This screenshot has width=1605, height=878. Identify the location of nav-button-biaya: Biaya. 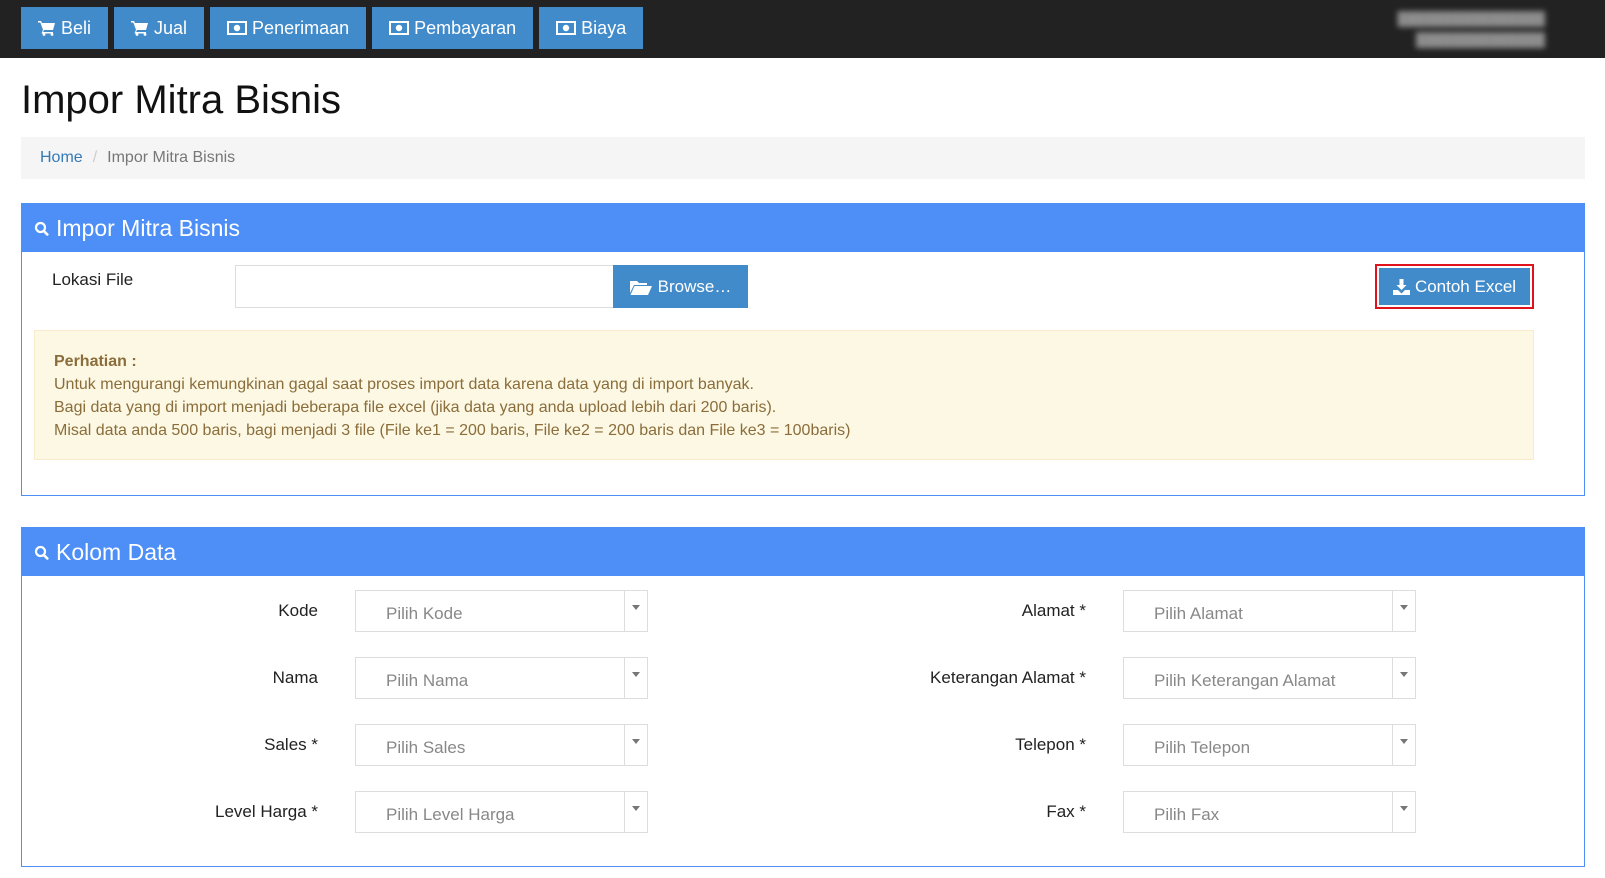
(591, 28).